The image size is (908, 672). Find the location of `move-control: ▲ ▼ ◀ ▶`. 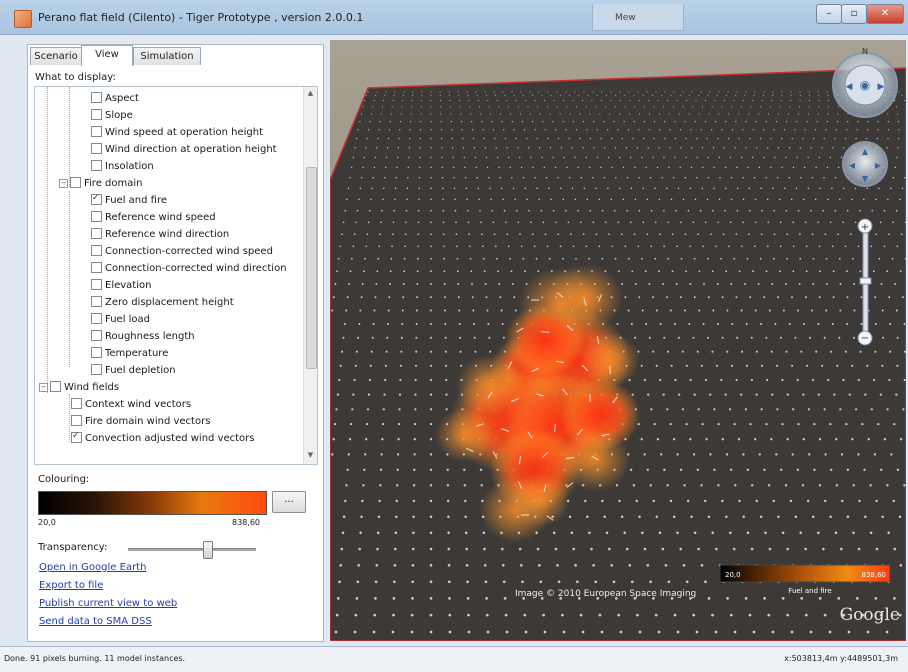

move-control: ▲ ▼ ◀ ▶ is located at coordinates (865, 164).